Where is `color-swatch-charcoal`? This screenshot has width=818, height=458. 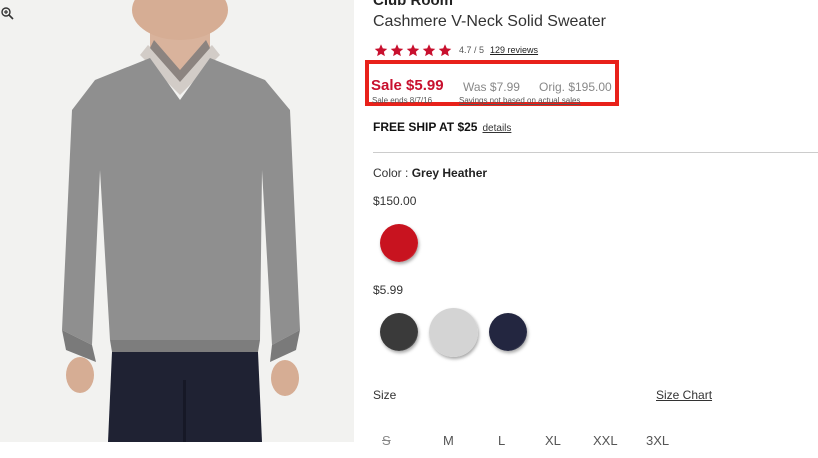 color-swatch-charcoal is located at coordinates (399, 332).